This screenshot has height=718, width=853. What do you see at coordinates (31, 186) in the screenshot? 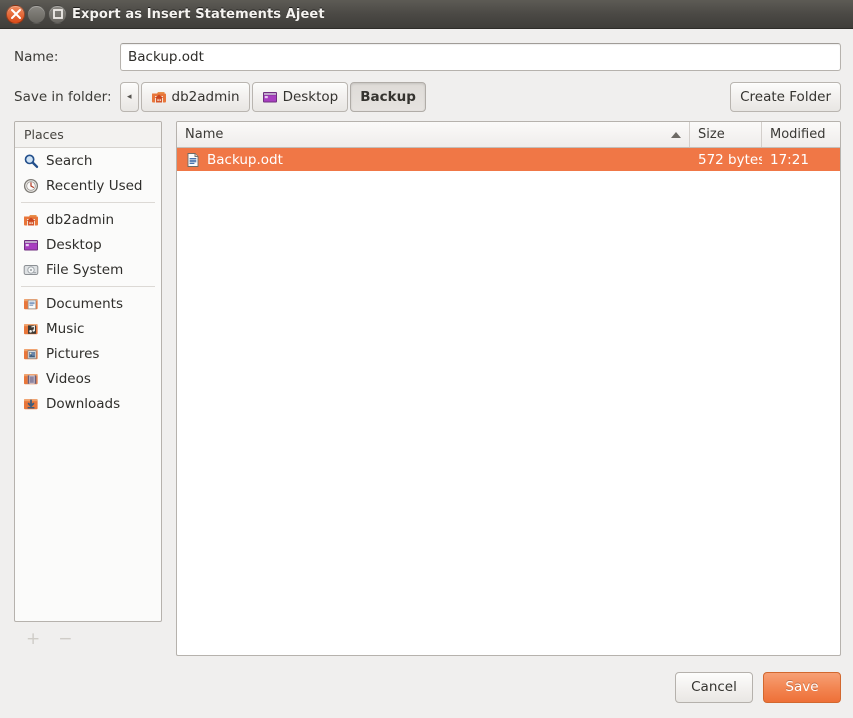
I see `recent-clock-icon` at bounding box center [31, 186].